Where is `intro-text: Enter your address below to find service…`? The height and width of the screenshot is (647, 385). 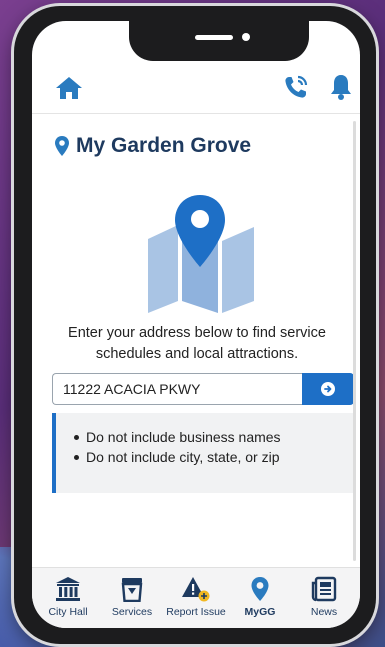 intro-text: Enter your address below to find service… is located at coordinates (197, 343).